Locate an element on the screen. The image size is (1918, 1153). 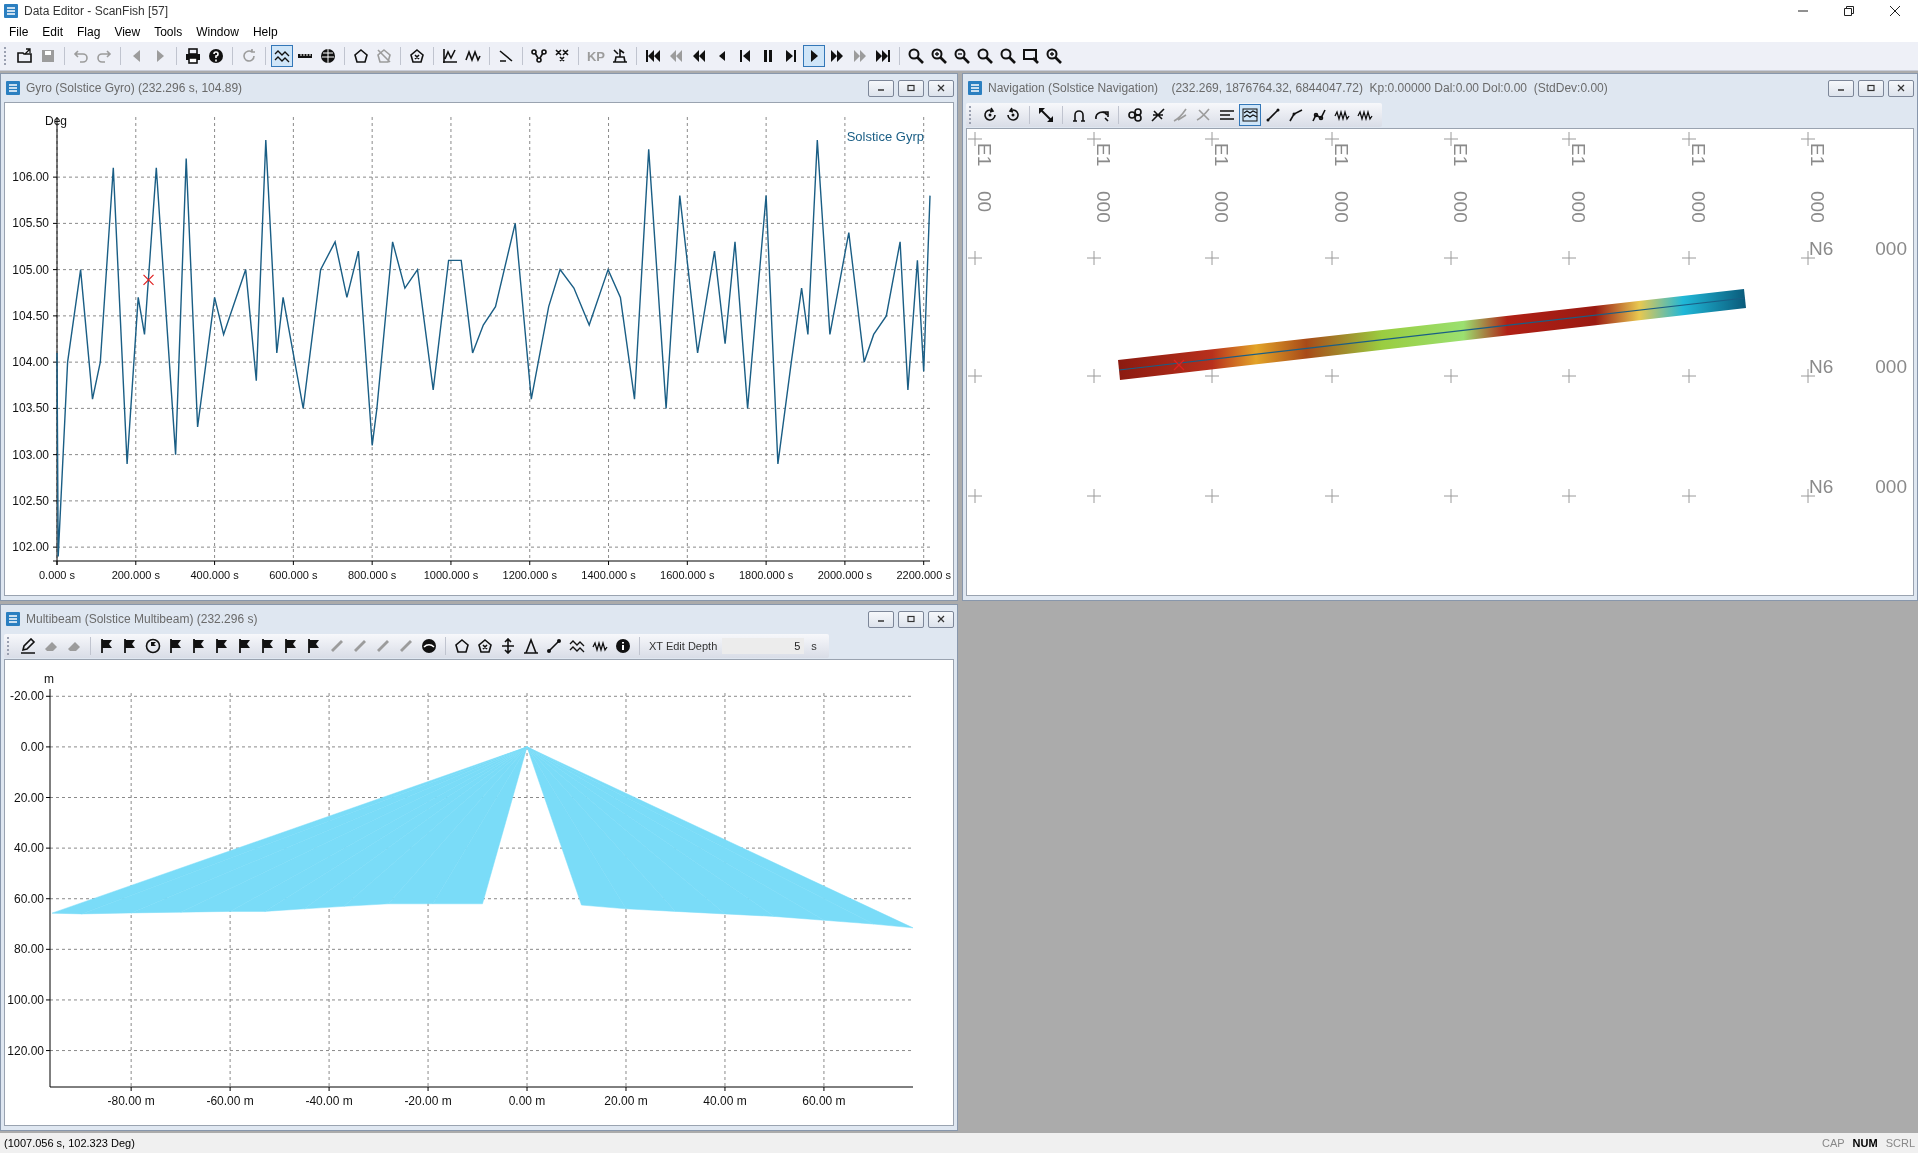
x-tick-label: 800.000 s is located at coordinates (372, 575).